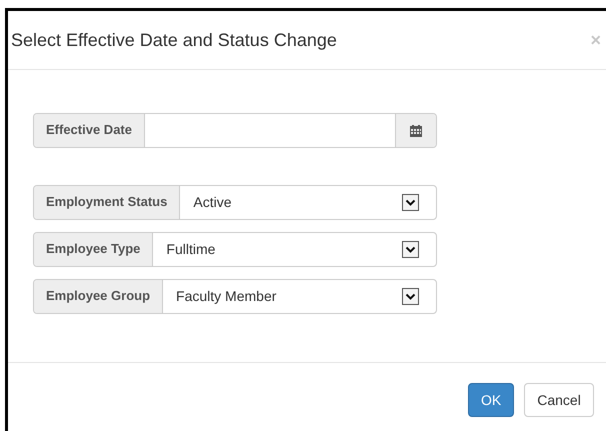 The width and height of the screenshot is (606, 431). Describe the element at coordinates (174, 40) in the screenshot. I see `dialog-title: Select Effective Date and Status Change` at that location.